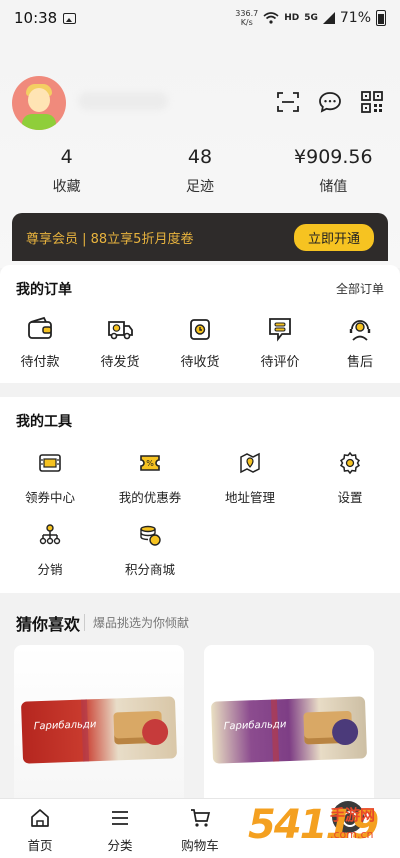 Image resolution: width=400 pixels, height=858 pixels. I want to click on recommend-title: 猜你喜欢, so click(48, 624).